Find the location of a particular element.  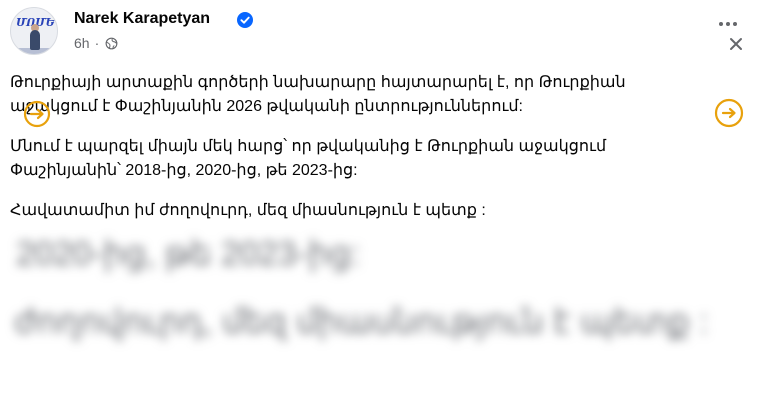

globe-icon is located at coordinates (111, 43).